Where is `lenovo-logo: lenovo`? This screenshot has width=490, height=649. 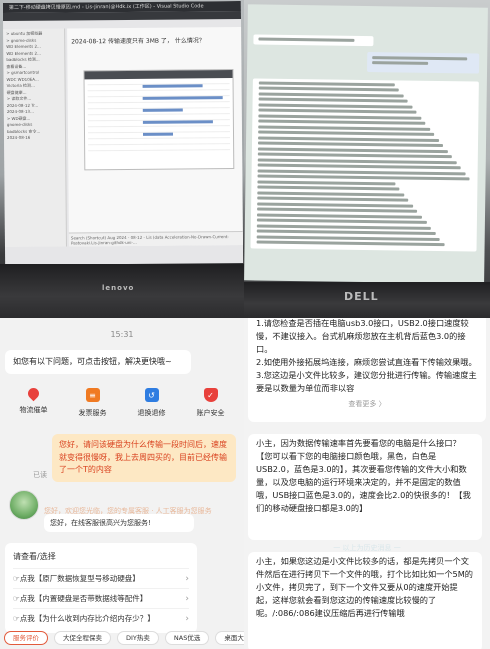
lenovo-logo: lenovo is located at coordinates (118, 288).